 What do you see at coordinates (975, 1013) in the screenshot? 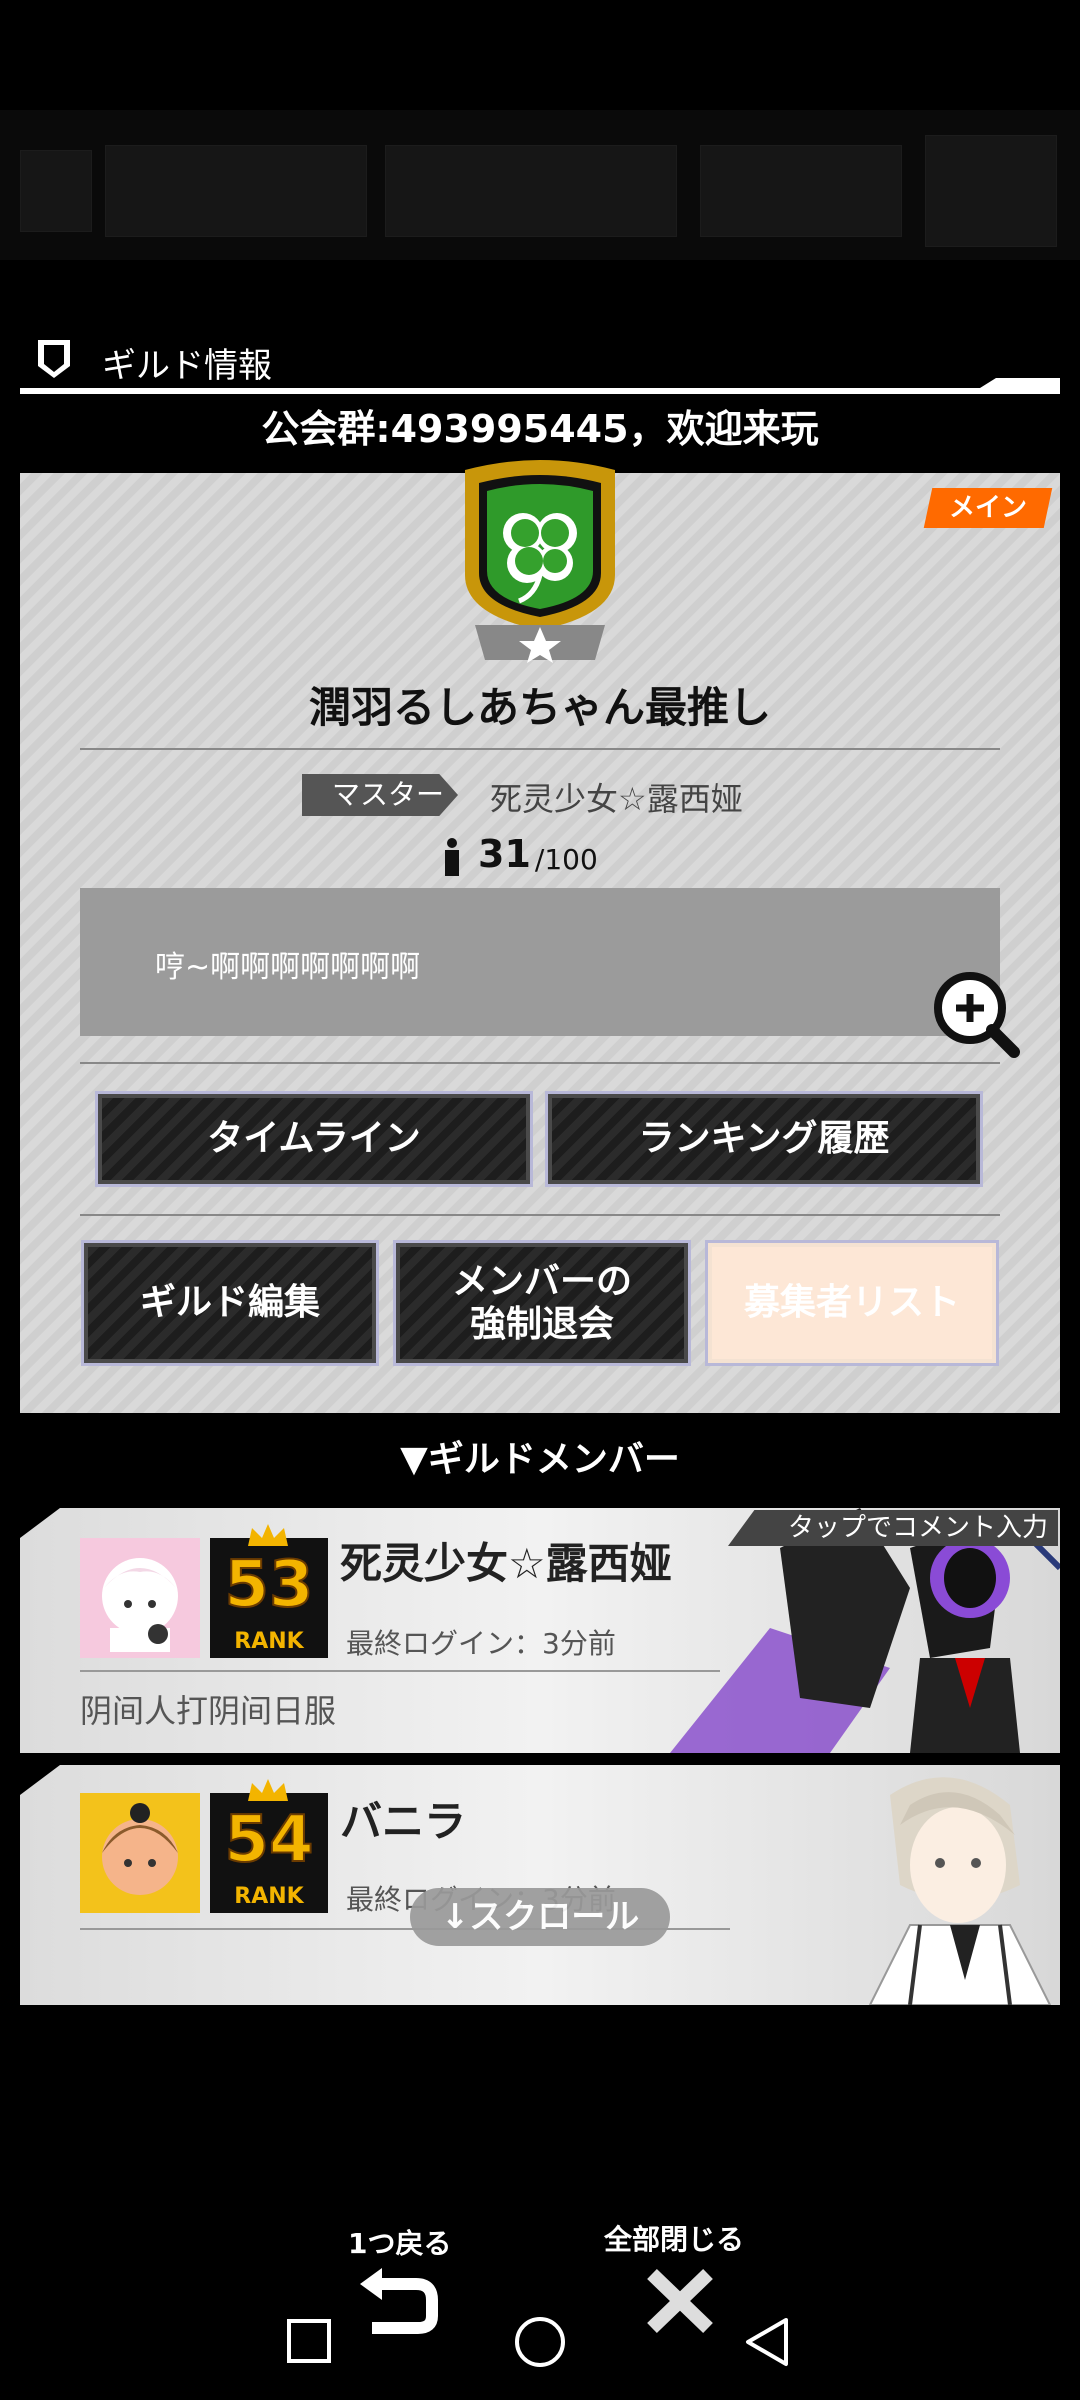
I see `zoom-in-icon` at bounding box center [975, 1013].